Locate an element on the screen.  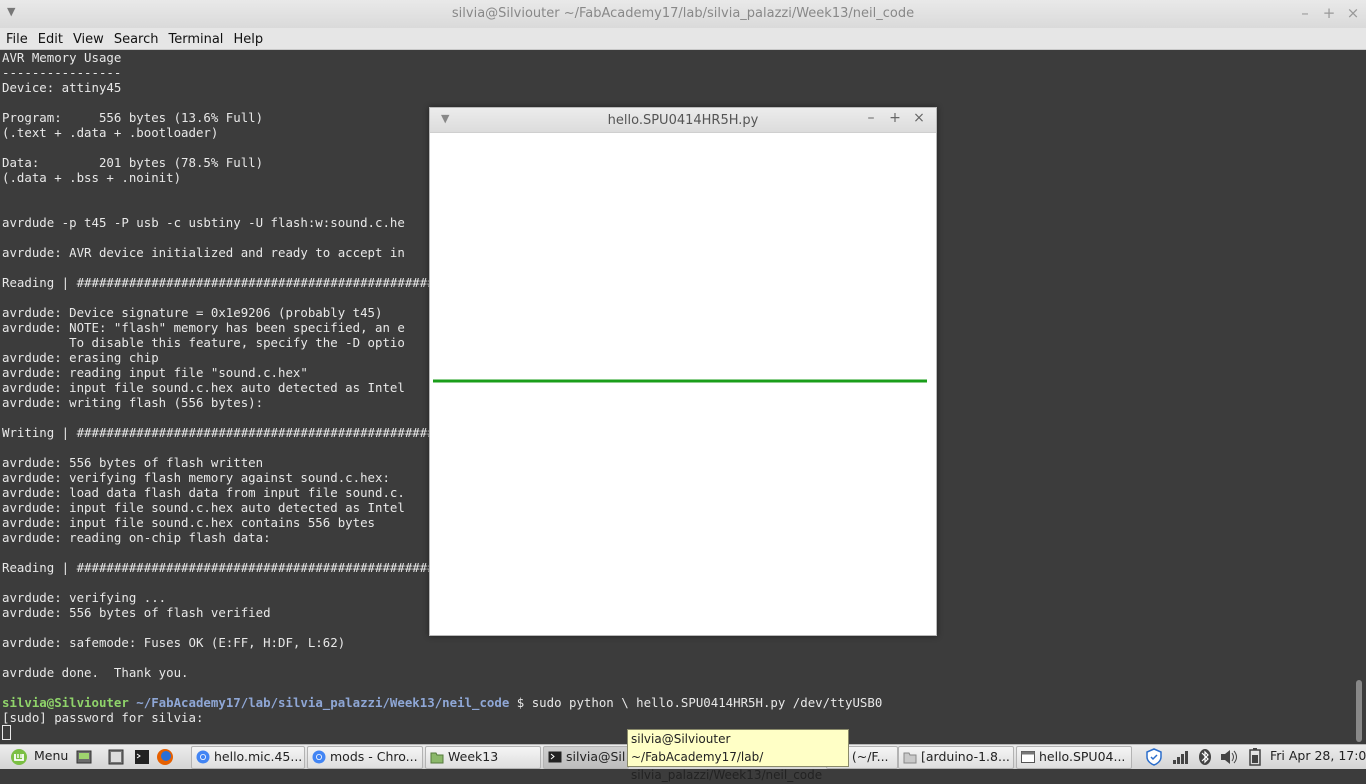
task-week13-folder: Week13 is located at coordinates (483, 757).